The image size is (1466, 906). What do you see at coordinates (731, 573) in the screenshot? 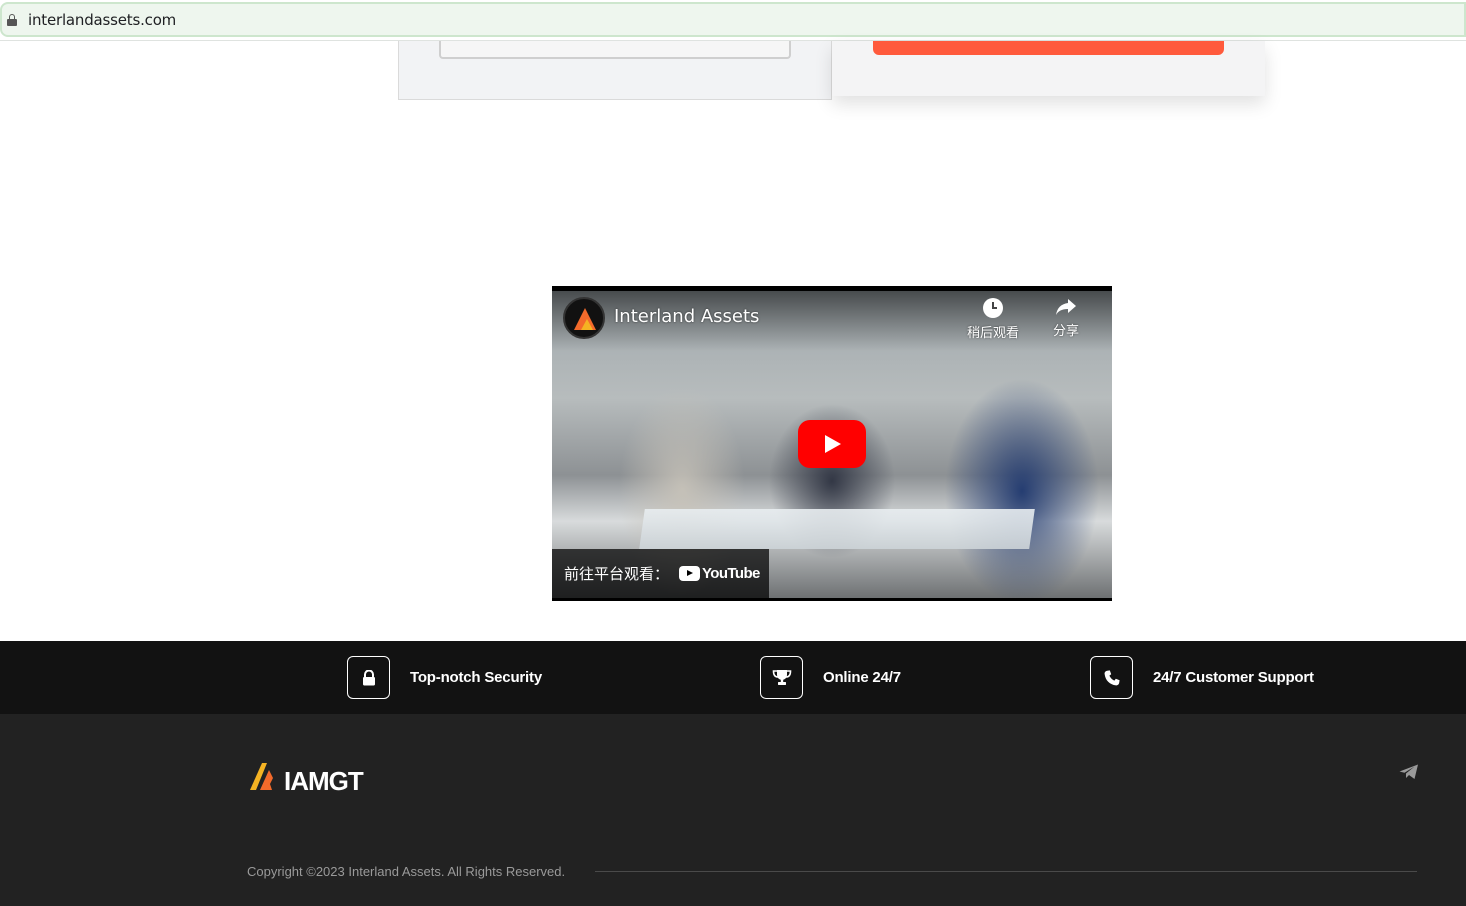
I see `youtube-wordmark: YouTube` at bounding box center [731, 573].